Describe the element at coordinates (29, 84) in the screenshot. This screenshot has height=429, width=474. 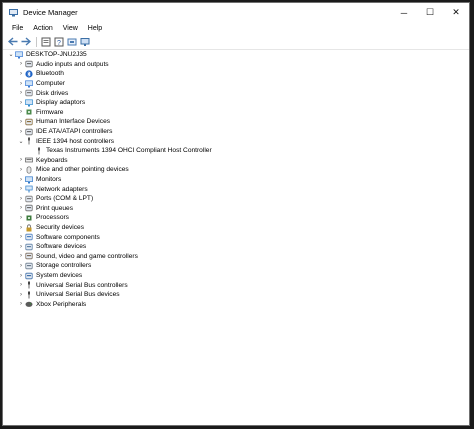
I see `computer-icon` at that location.